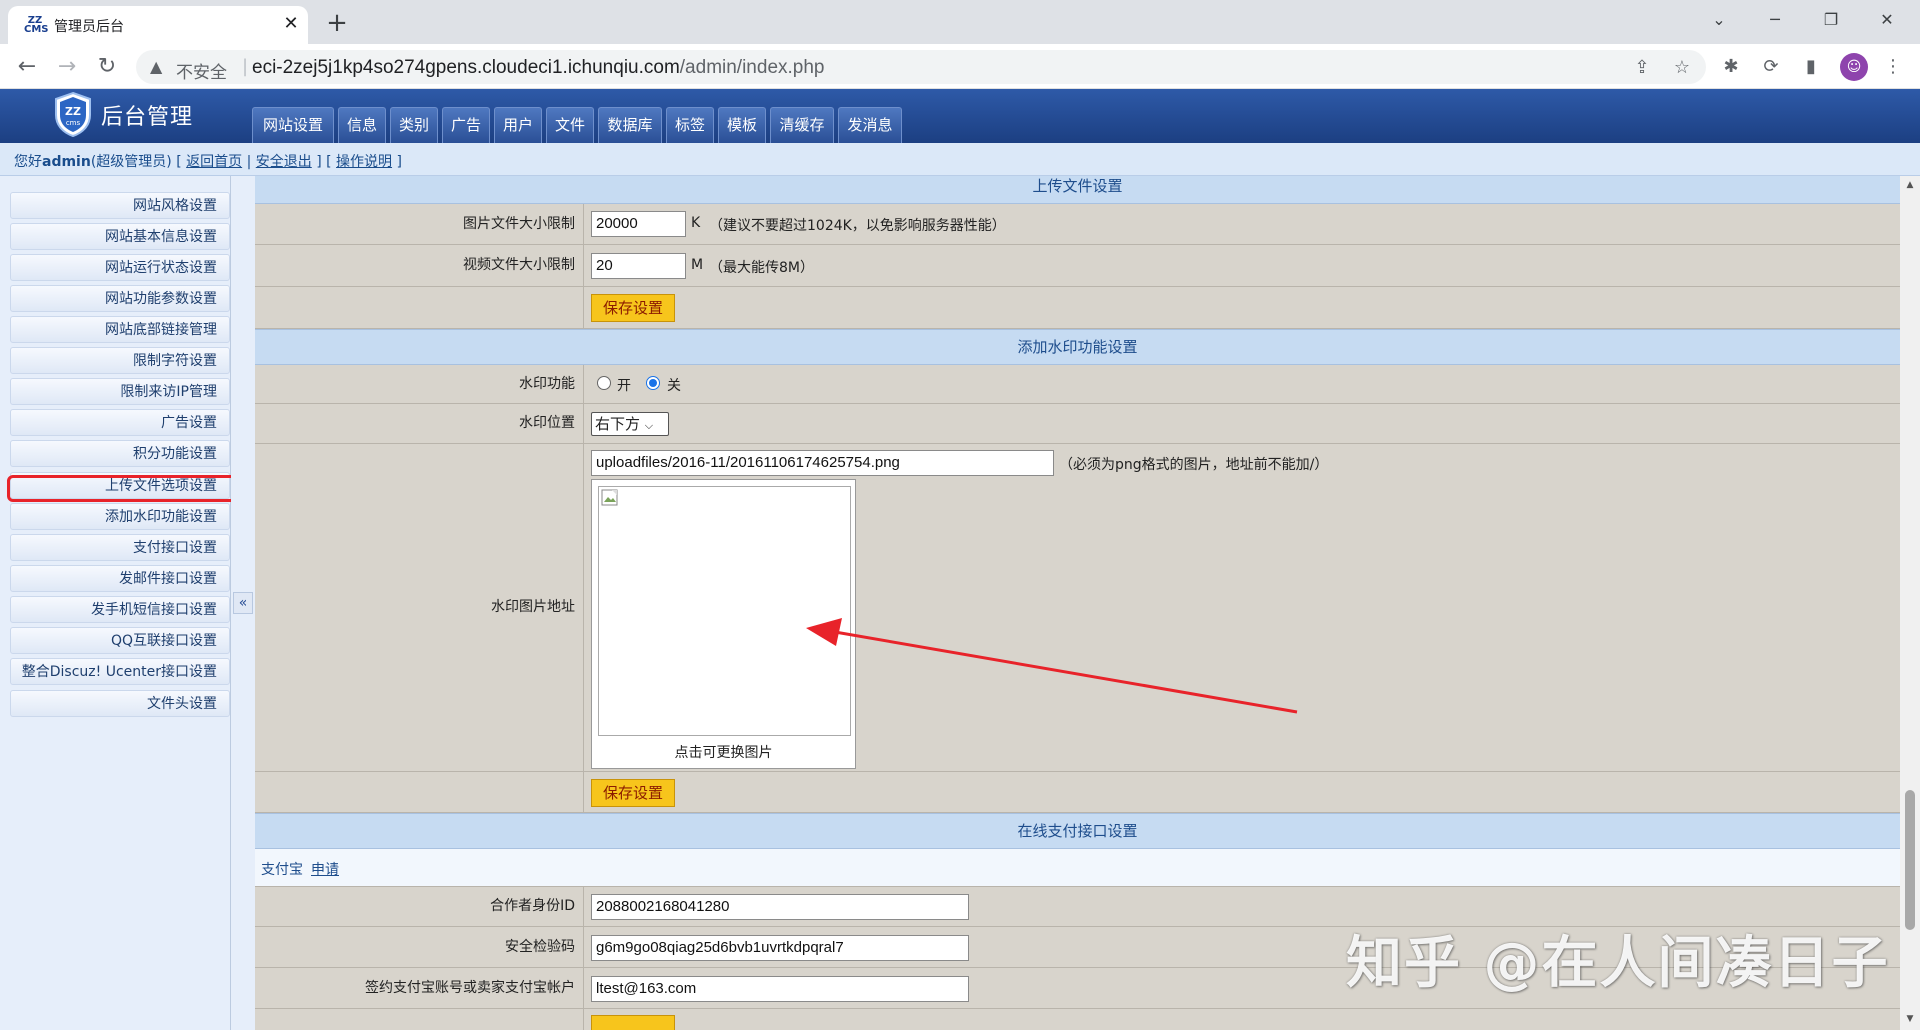 This screenshot has width=1920, height=1030. Describe the element at coordinates (414, 125) in the screenshot. I see `menu-category: 类别` at that location.